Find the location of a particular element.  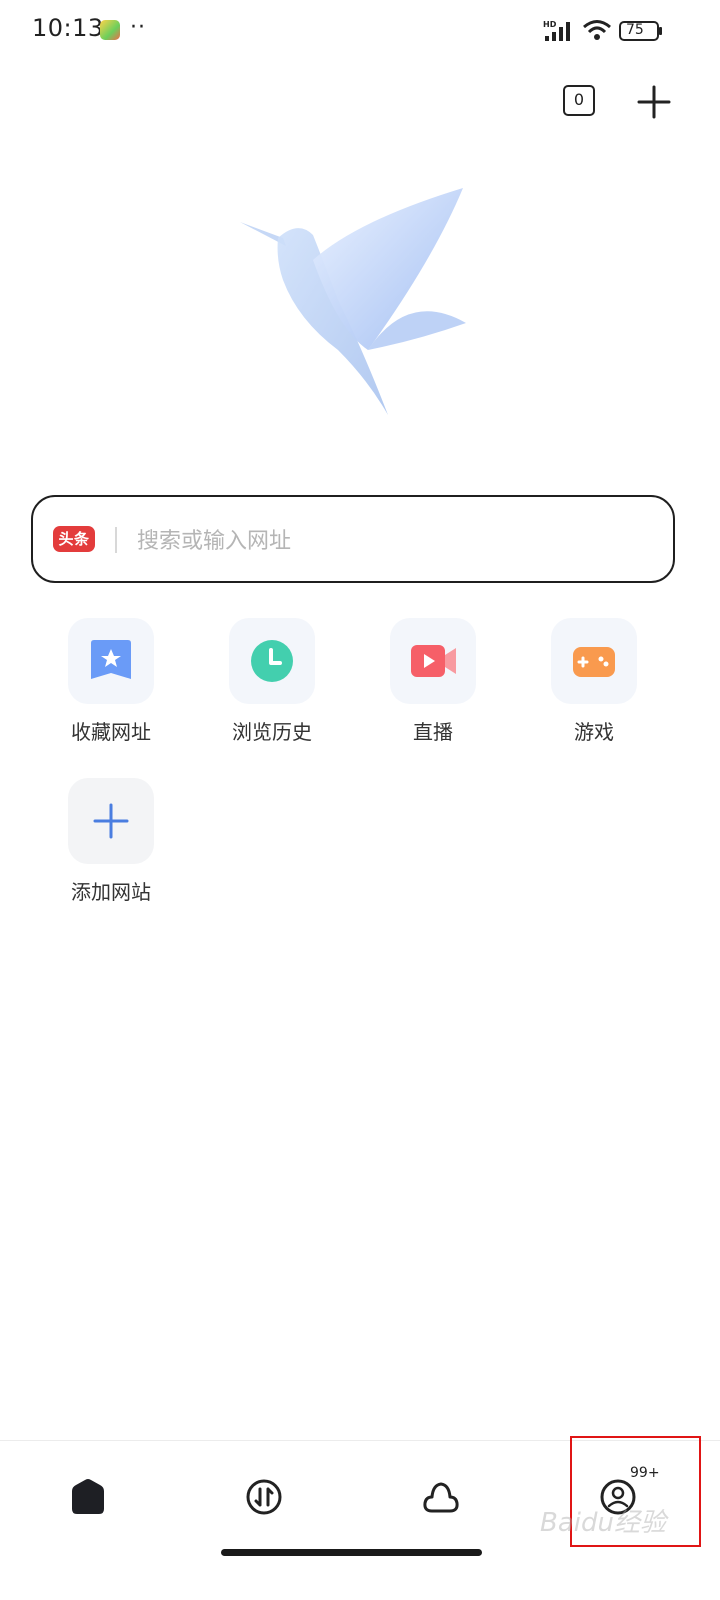

status-bar: 10:13 ·· HD 75 is located at coordinates (360, 31).